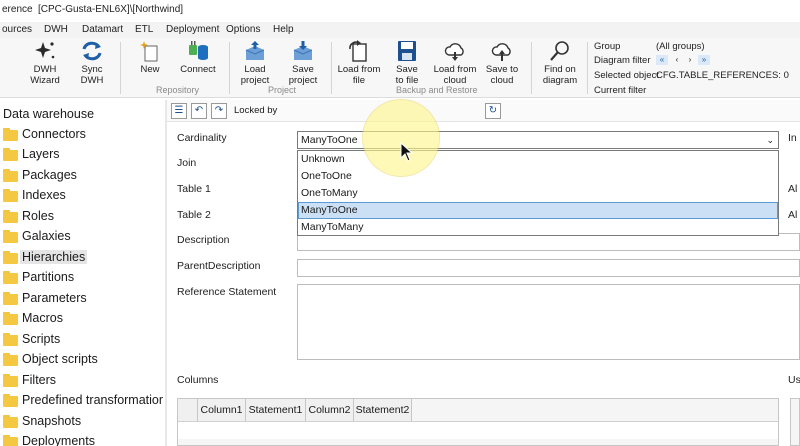 Image resolution: width=800 pixels, height=446 pixels. Describe the element at coordinates (620, 90) in the screenshot. I see `current-filter-label: Current filter` at that location.